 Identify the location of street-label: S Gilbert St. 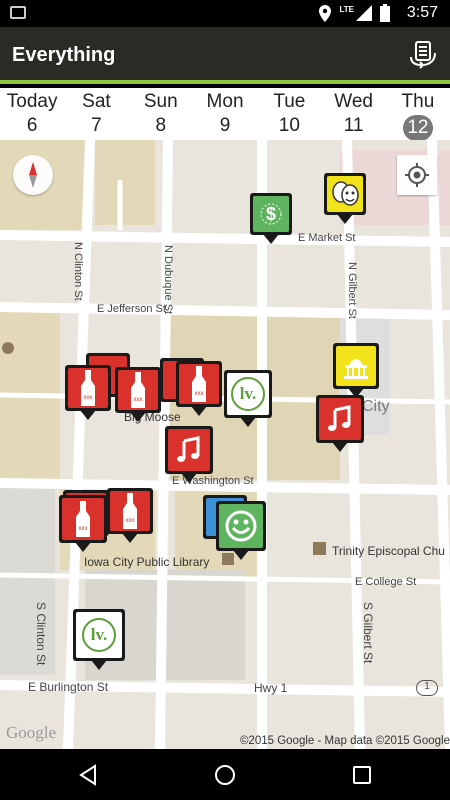
(368, 633).